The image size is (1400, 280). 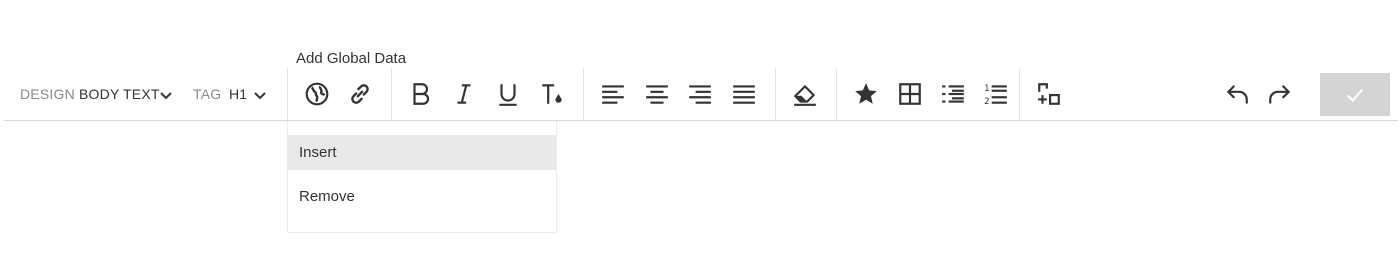 What do you see at coordinates (953, 94) in the screenshot?
I see `bulleted-list-icon` at bounding box center [953, 94].